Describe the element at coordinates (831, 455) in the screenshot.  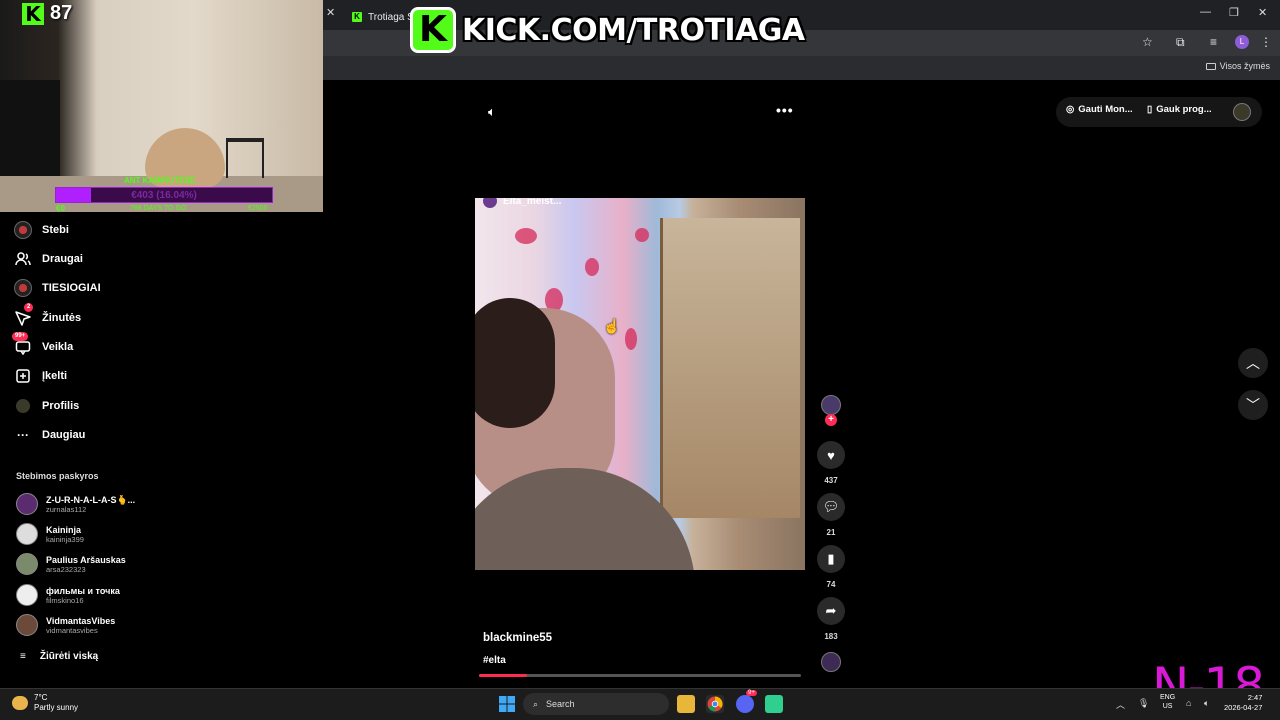
I see `like-button: ♥` at that location.